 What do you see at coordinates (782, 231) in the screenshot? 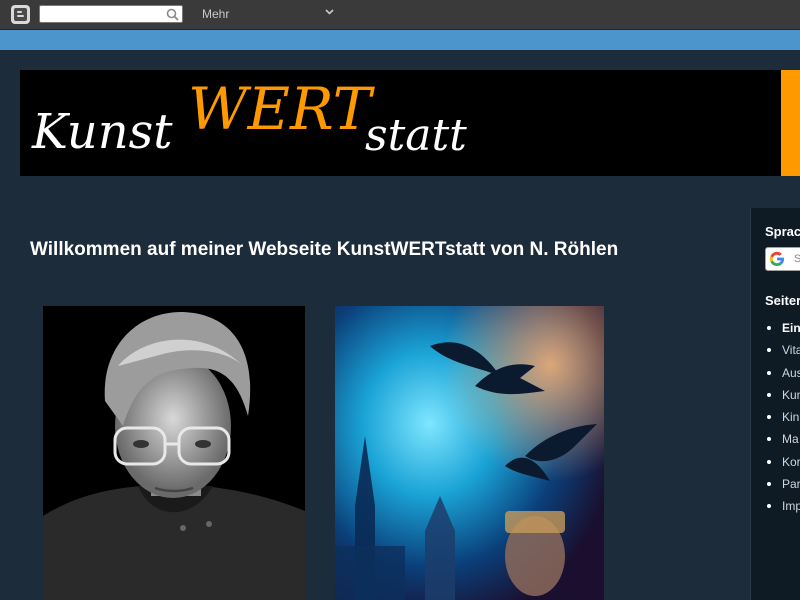
I see `language-heading: Sprac` at bounding box center [782, 231].